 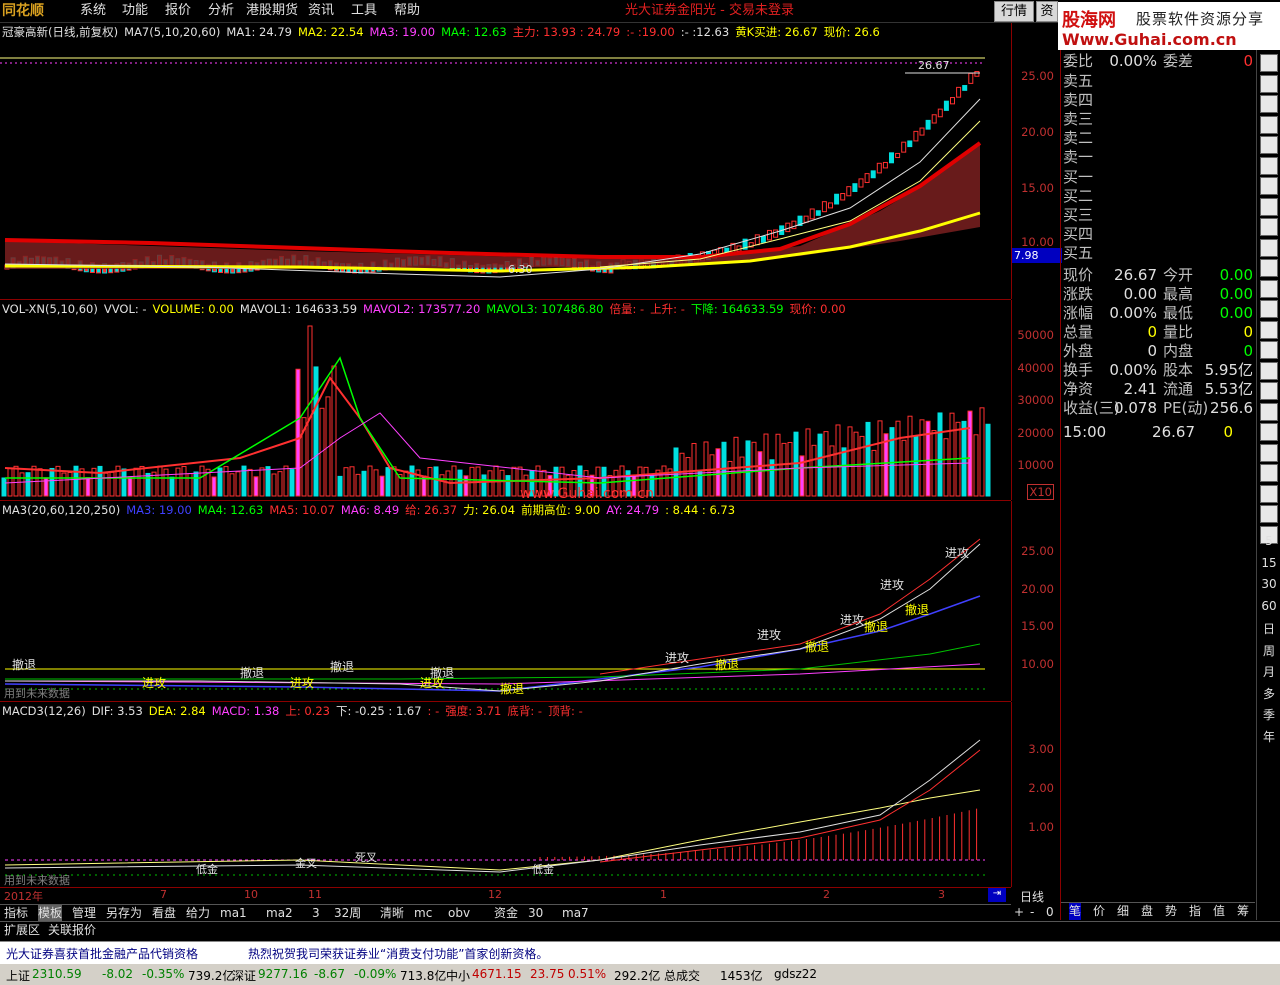 I want to click on volume-chart: www.Guhai.com.cn, so click(x=505, y=408).